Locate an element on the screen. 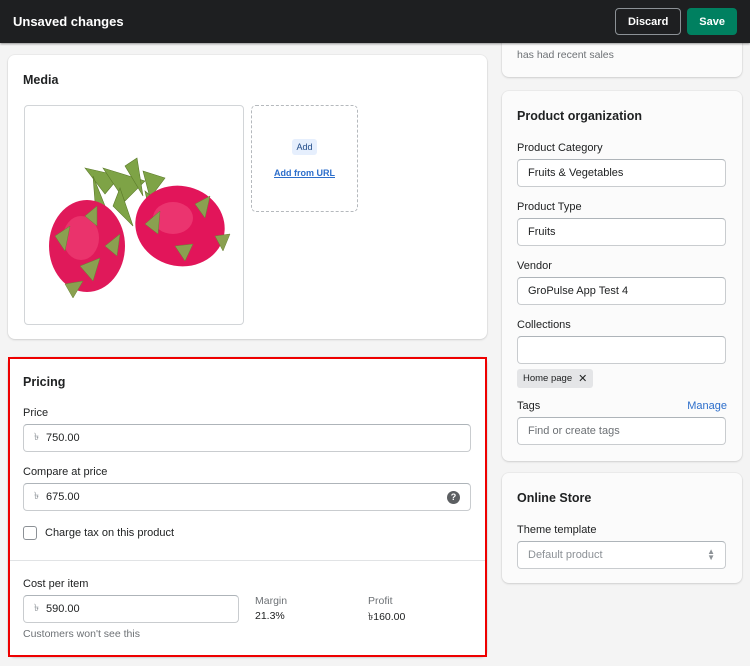 The height and width of the screenshot is (666, 750). price-input: ৳ 750.00 is located at coordinates (247, 438).